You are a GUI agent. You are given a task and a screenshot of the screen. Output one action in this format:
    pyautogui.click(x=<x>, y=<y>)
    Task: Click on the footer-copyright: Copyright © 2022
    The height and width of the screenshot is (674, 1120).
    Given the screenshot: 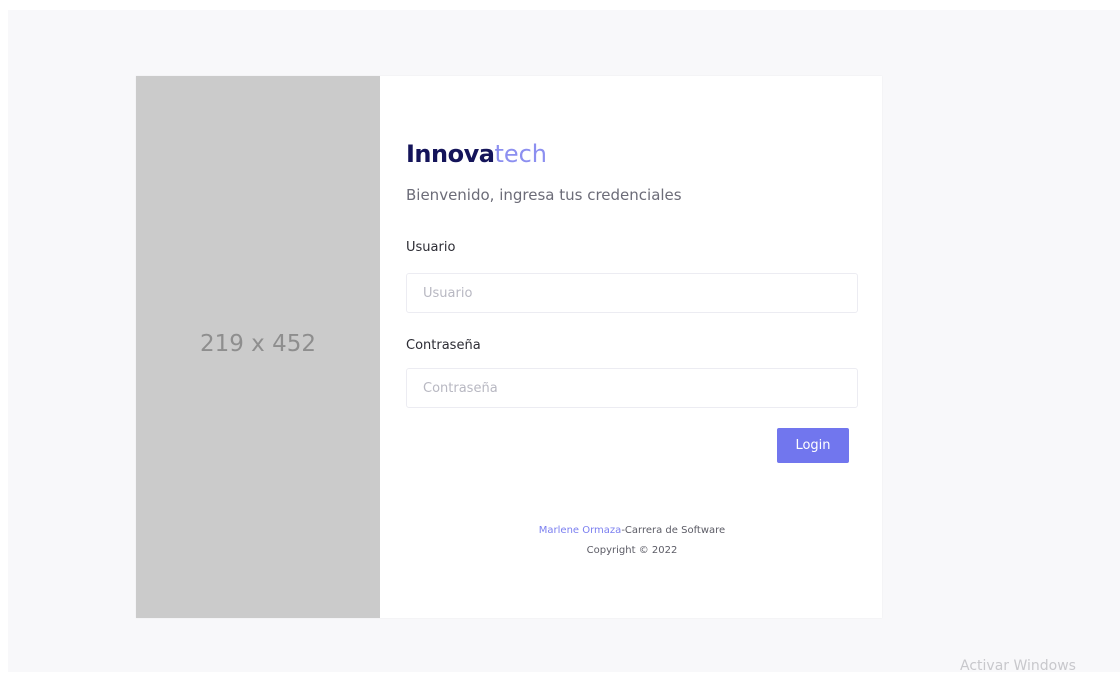 What is the action you would take?
    pyautogui.click(x=632, y=550)
    